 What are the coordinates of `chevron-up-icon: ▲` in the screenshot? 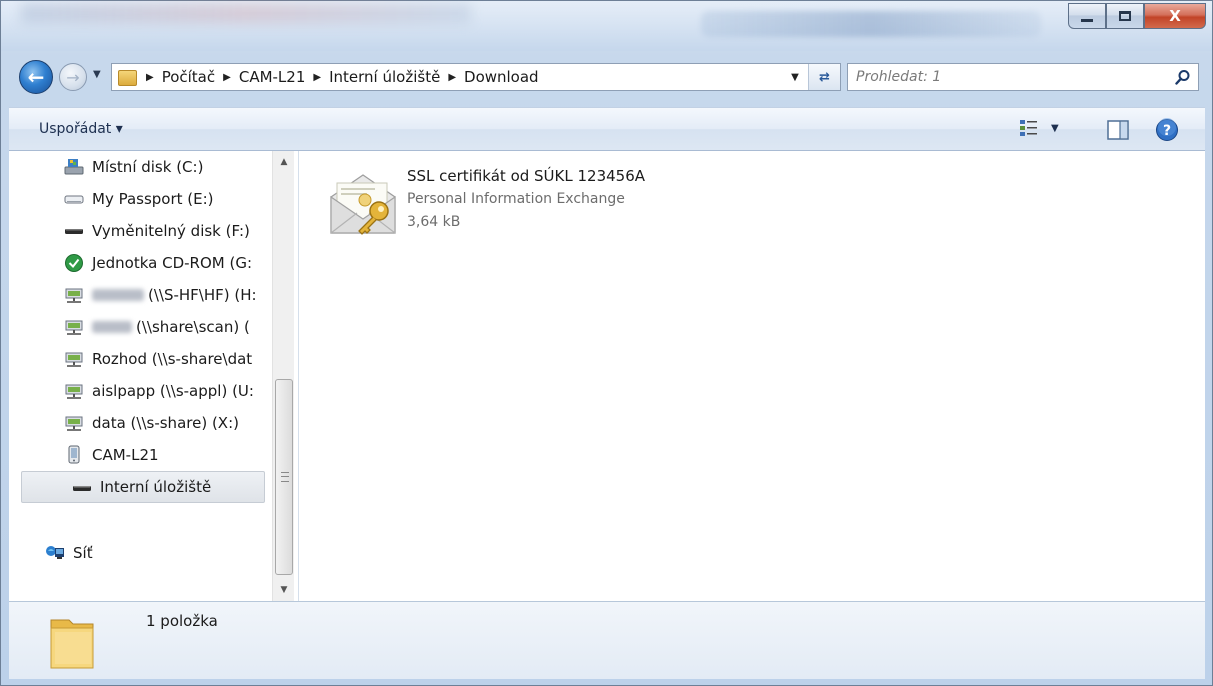 It's located at (284, 162).